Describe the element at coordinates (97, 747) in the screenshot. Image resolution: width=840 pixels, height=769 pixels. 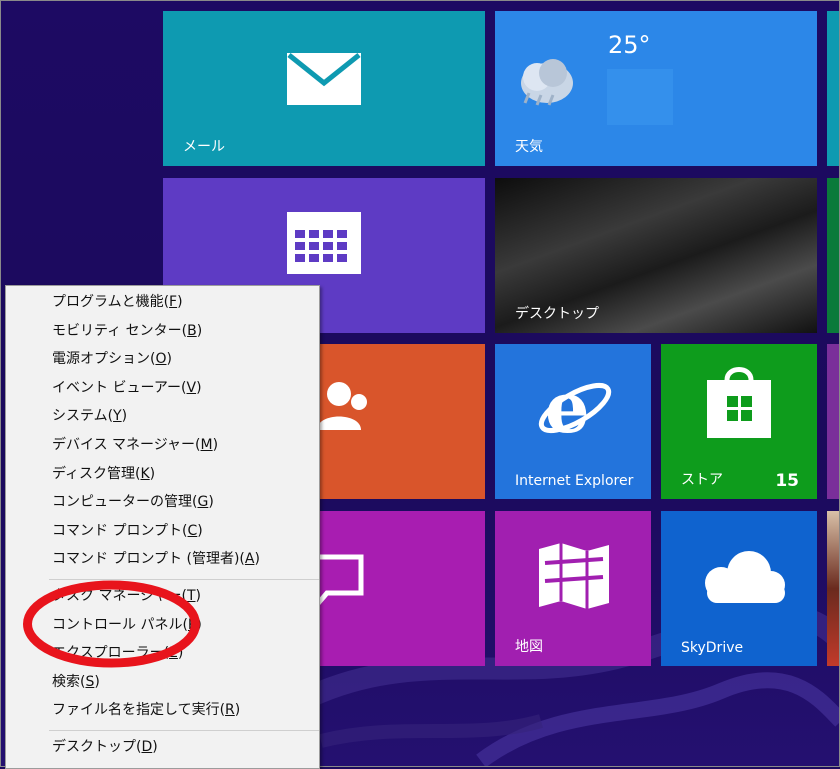
I see `menu-item-label: デスクトップ(` at that location.